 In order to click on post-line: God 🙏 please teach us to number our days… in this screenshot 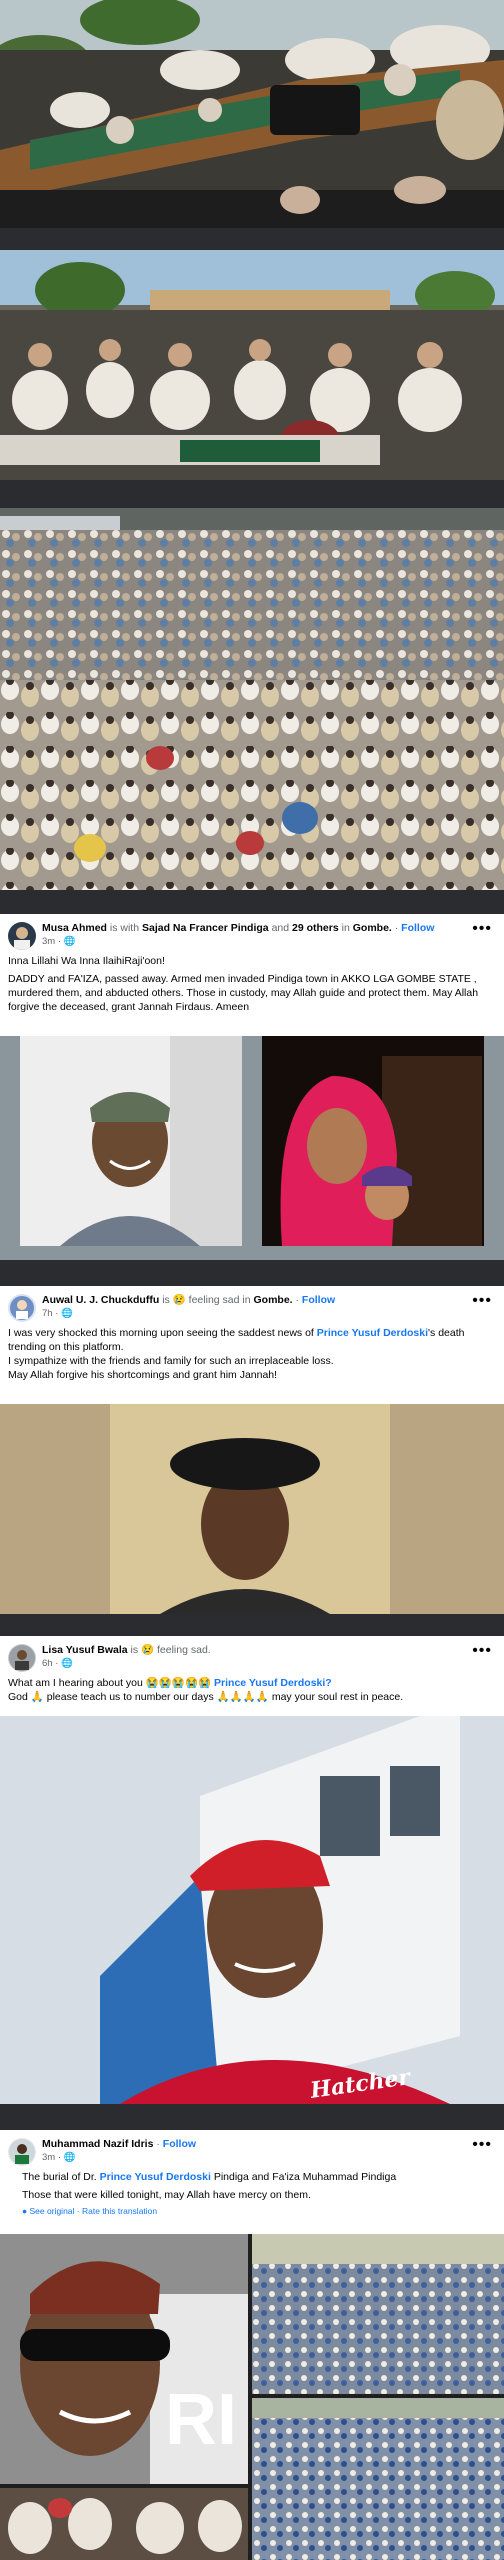, I will do `click(206, 1697)`.